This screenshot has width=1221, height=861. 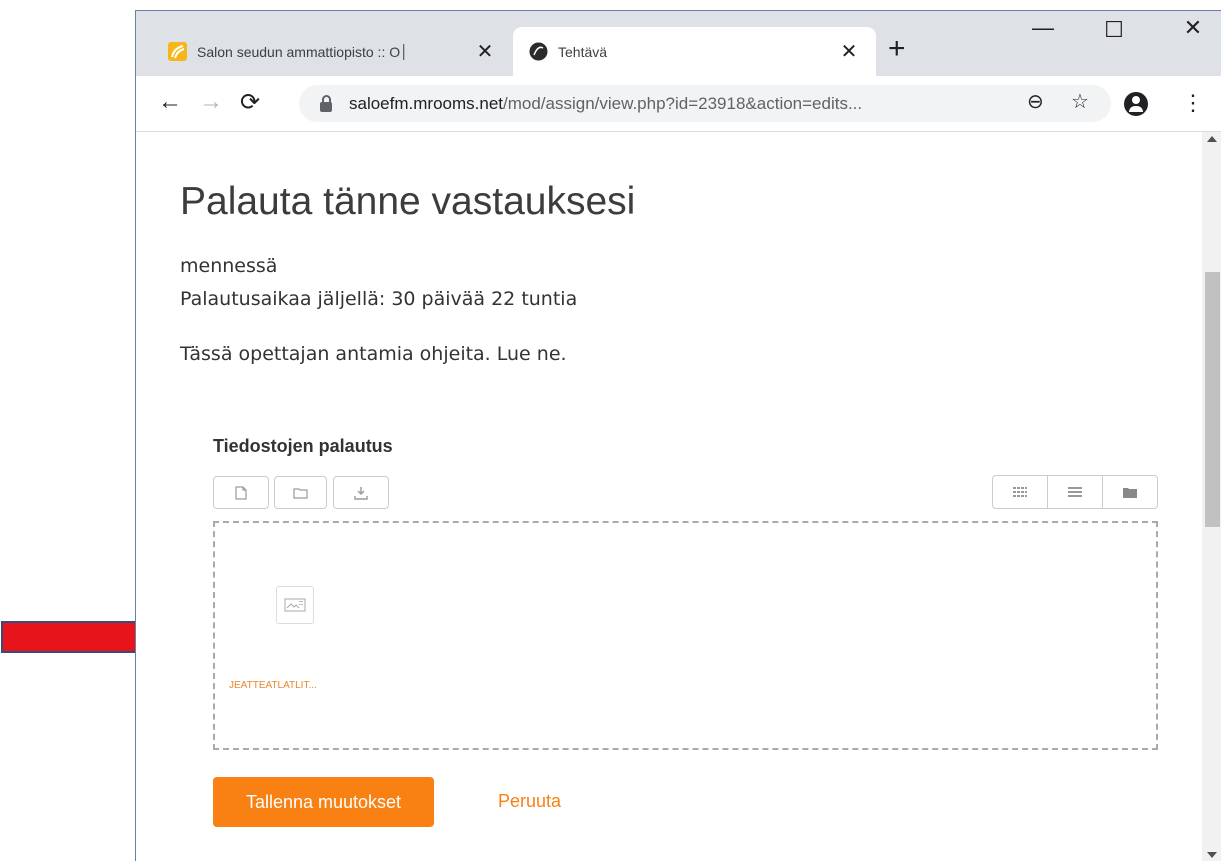 What do you see at coordinates (170, 102) in the screenshot?
I see `back-icon: ←` at bounding box center [170, 102].